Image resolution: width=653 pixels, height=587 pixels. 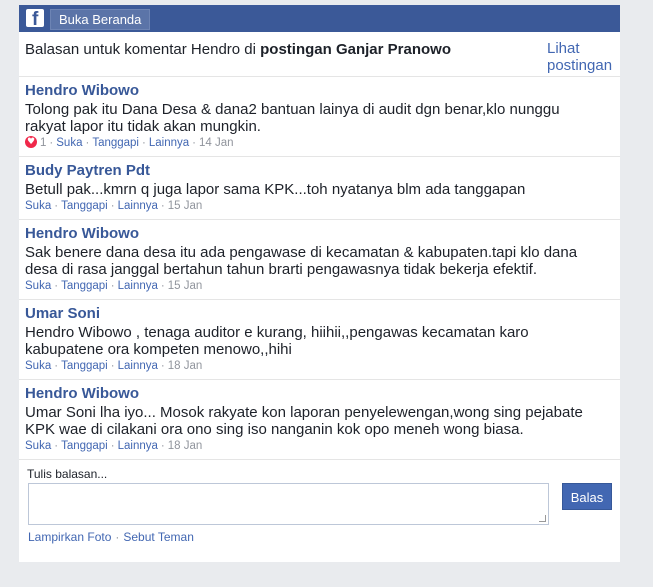 I want to click on top-bar: f Buka Beranda, so click(x=319, y=18).